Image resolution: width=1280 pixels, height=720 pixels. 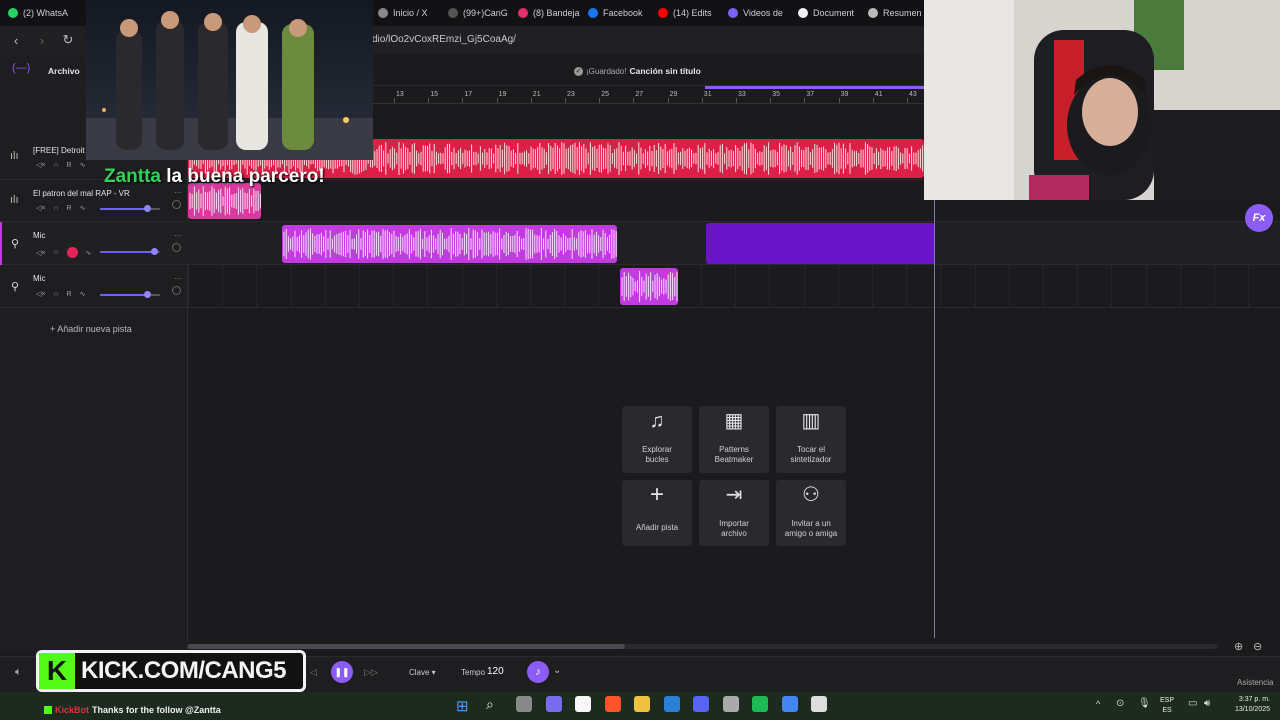 What do you see at coordinates (1192, 703) in the screenshot?
I see `network-icon: ▭` at bounding box center [1192, 703].